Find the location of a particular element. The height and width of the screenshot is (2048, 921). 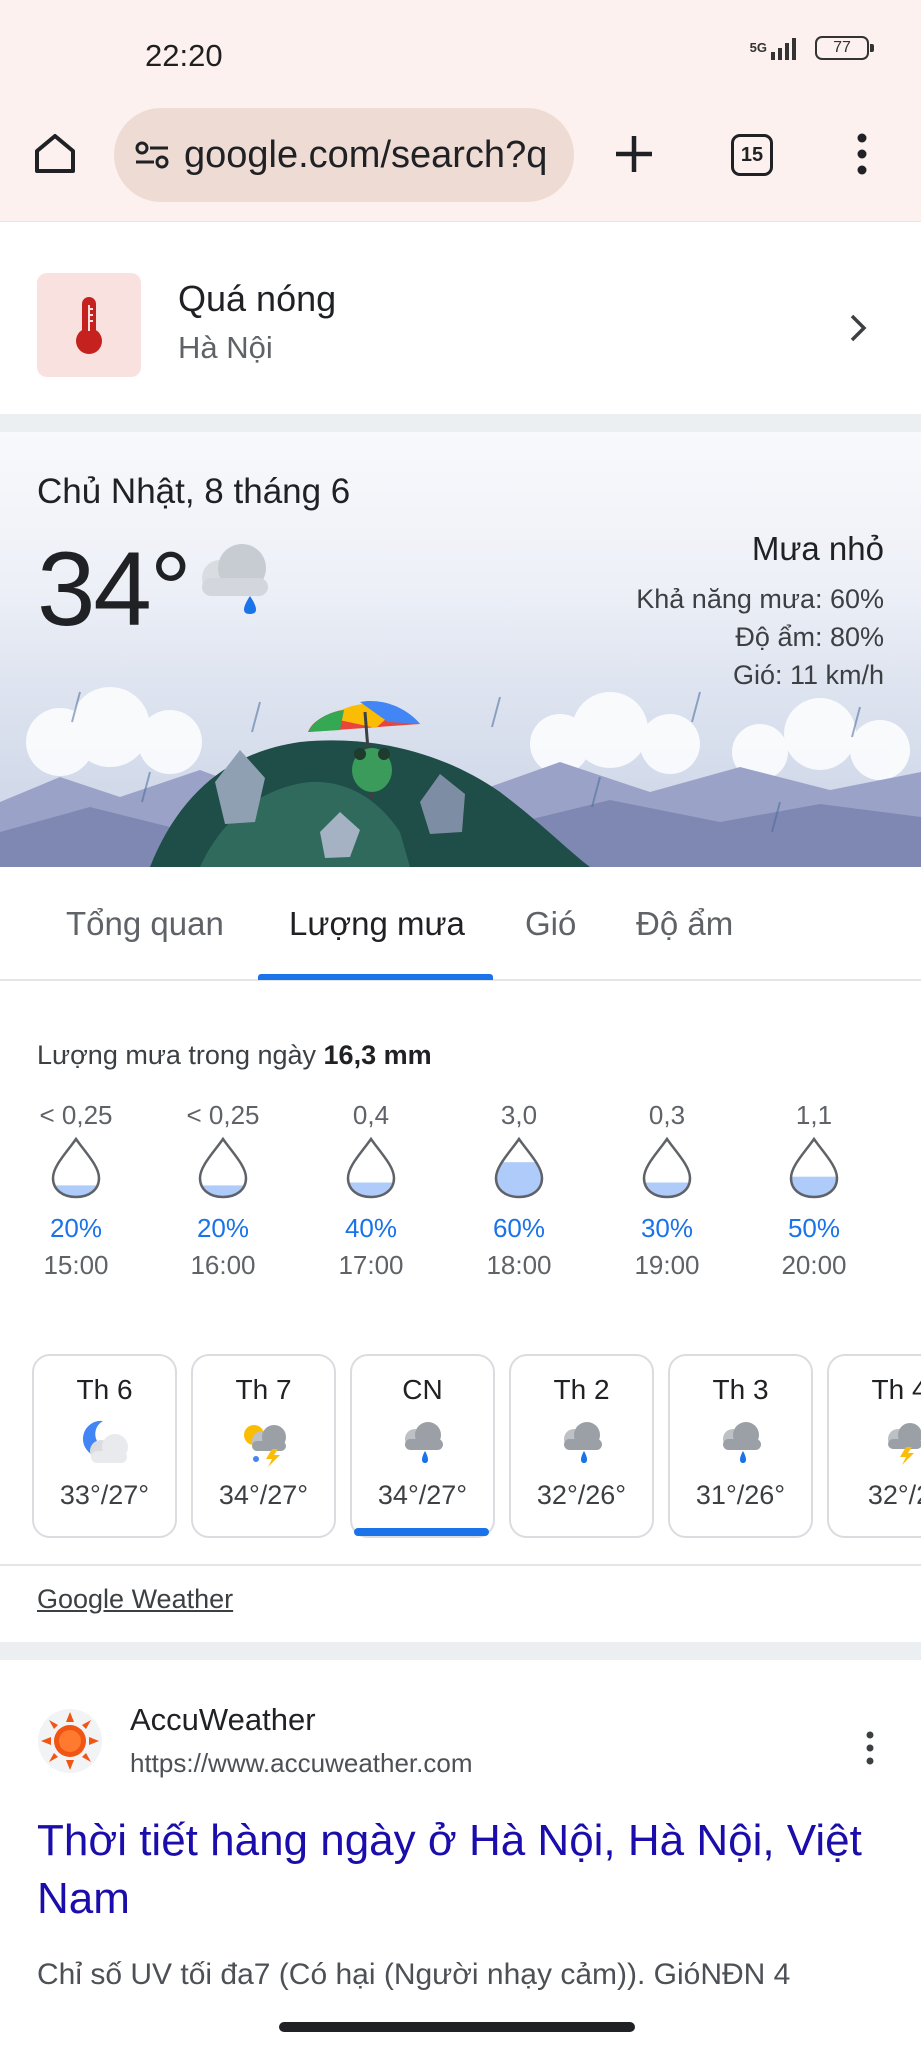

hour-time: 16:00 is located at coordinates (223, 1265).